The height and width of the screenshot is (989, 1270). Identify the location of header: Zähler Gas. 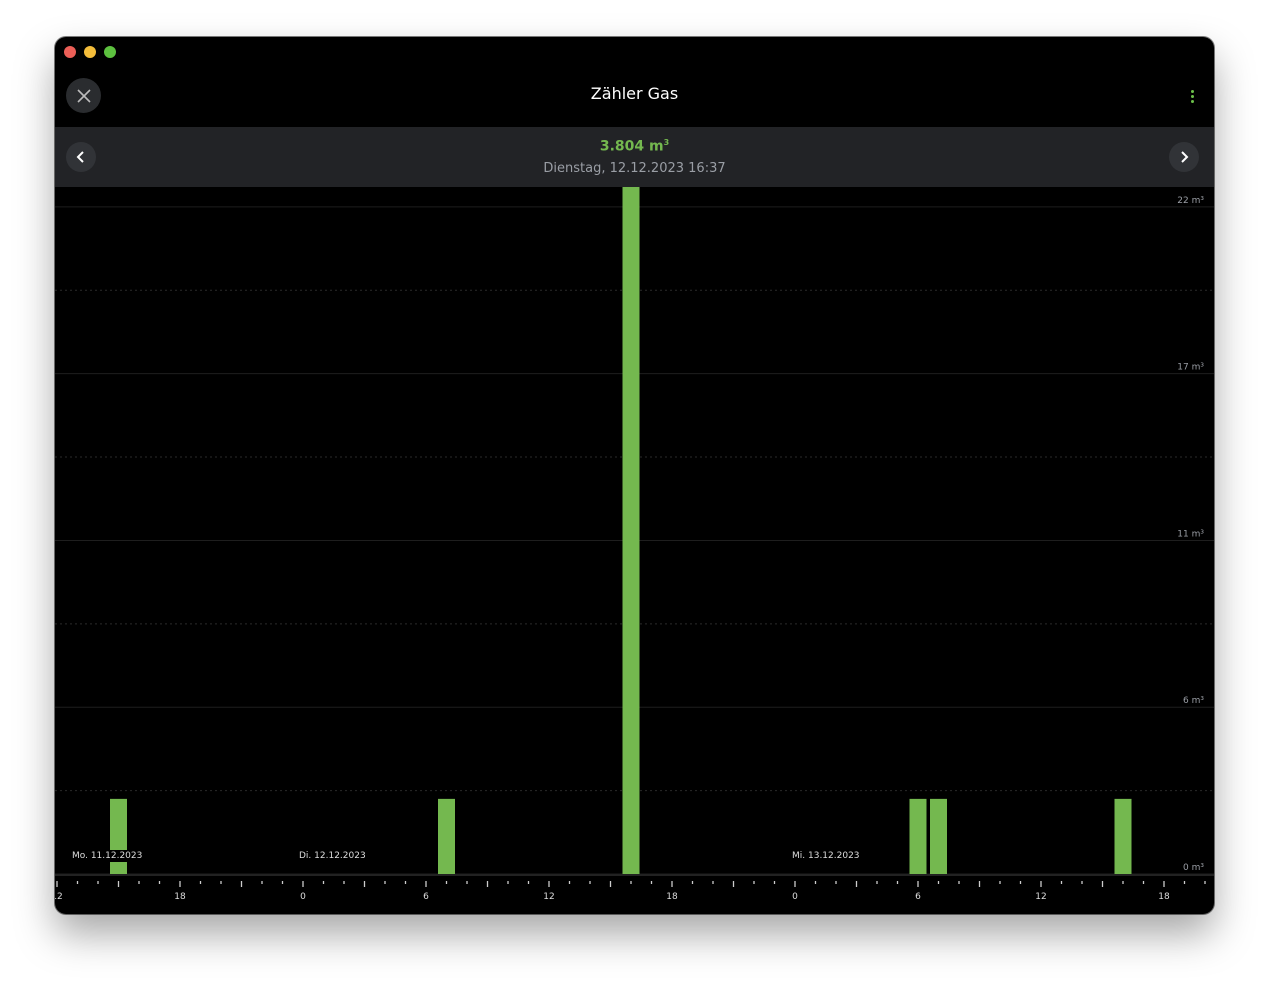
(634, 95).